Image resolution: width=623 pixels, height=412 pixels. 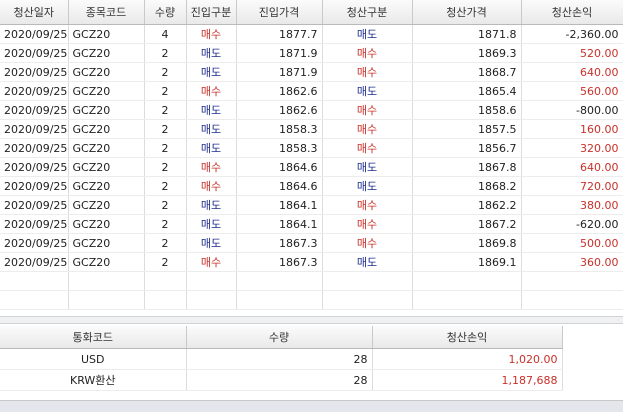 I want to click on table-row: 2020/09/25 GCZ20 2 매수 1864.6 매도 1867.8 640.00, so click(x=311, y=167).